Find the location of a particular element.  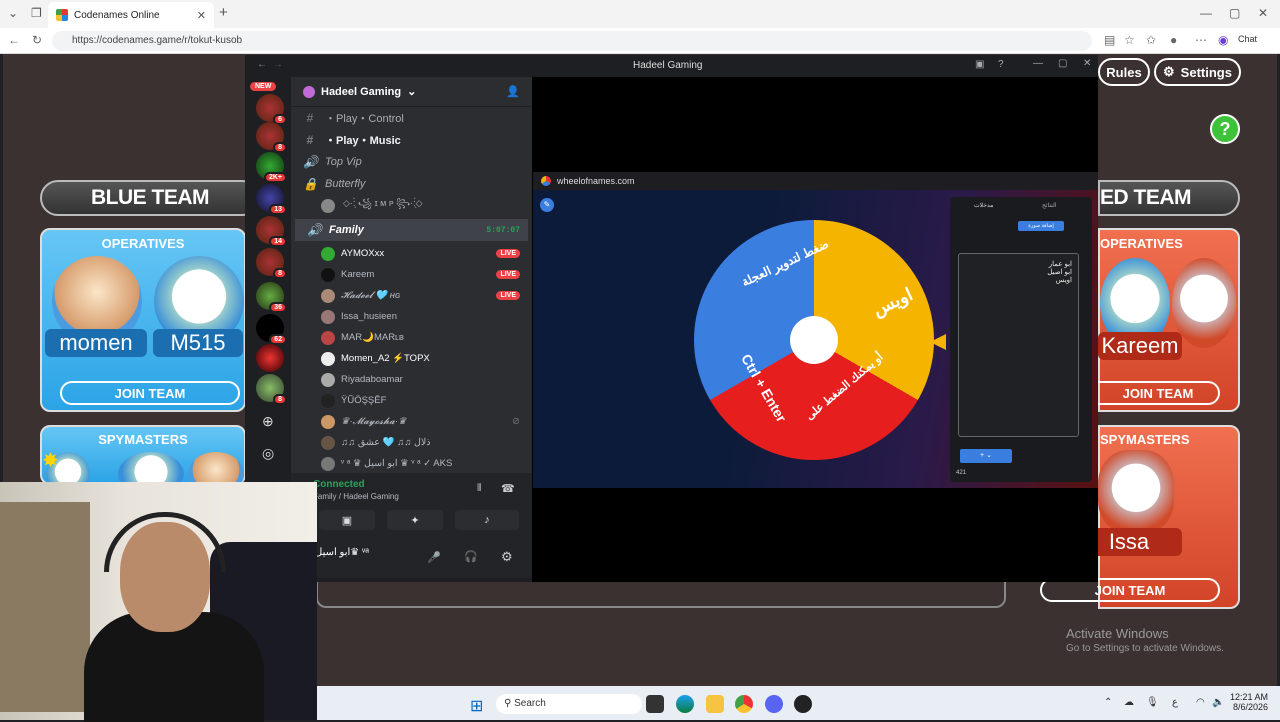

taskbar-search: ⚲ Search is located at coordinates (569, 704).